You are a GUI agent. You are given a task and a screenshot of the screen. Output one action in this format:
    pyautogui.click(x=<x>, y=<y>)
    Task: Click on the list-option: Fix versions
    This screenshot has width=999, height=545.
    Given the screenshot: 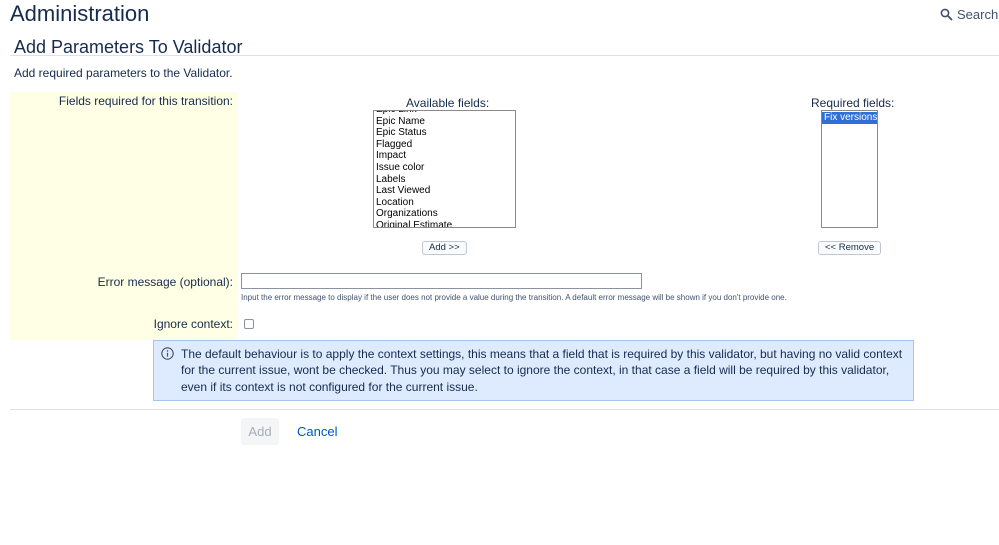 What is the action you would take?
    pyautogui.click(x=849, y=118)
    